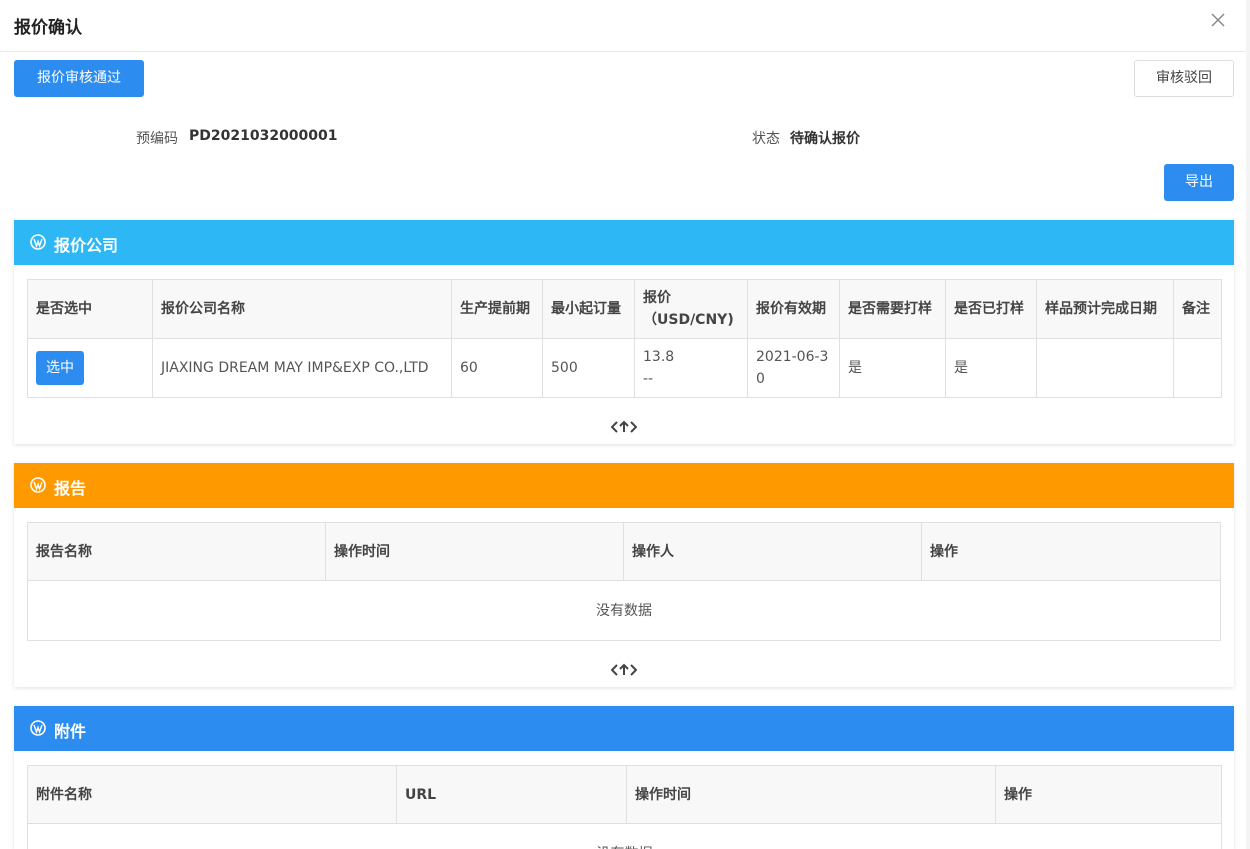 The image size is (1250, 849). What do you see at coordinates (1197, 309) in the screenshot?
I see `column-header: 备注` at bounding box center [1197, 309].